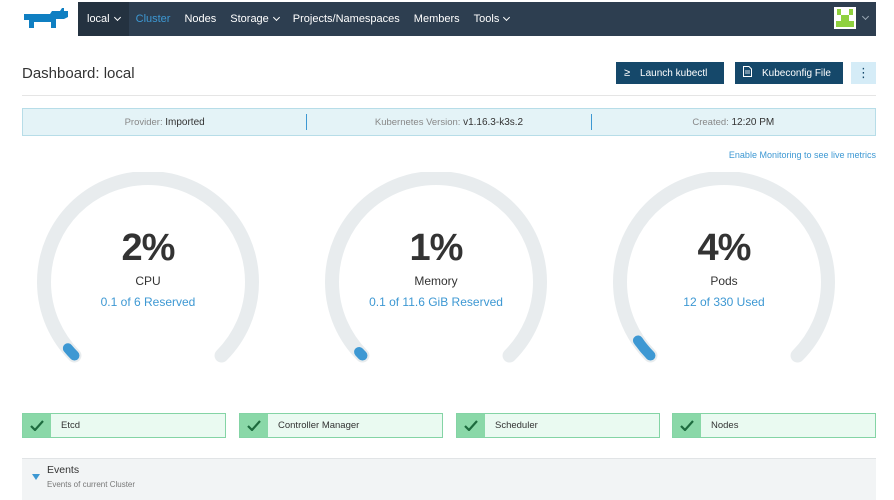  I want to click on divider, so click(449, 95).